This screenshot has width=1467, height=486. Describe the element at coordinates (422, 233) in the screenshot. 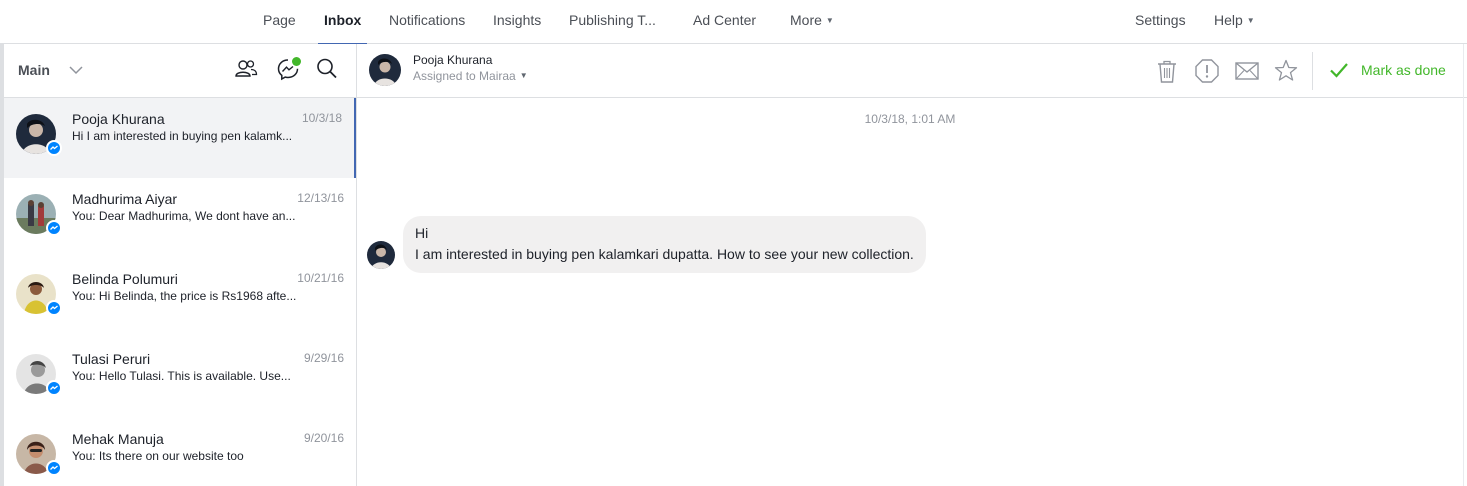

I see `message-text-line: Hi` at that location.